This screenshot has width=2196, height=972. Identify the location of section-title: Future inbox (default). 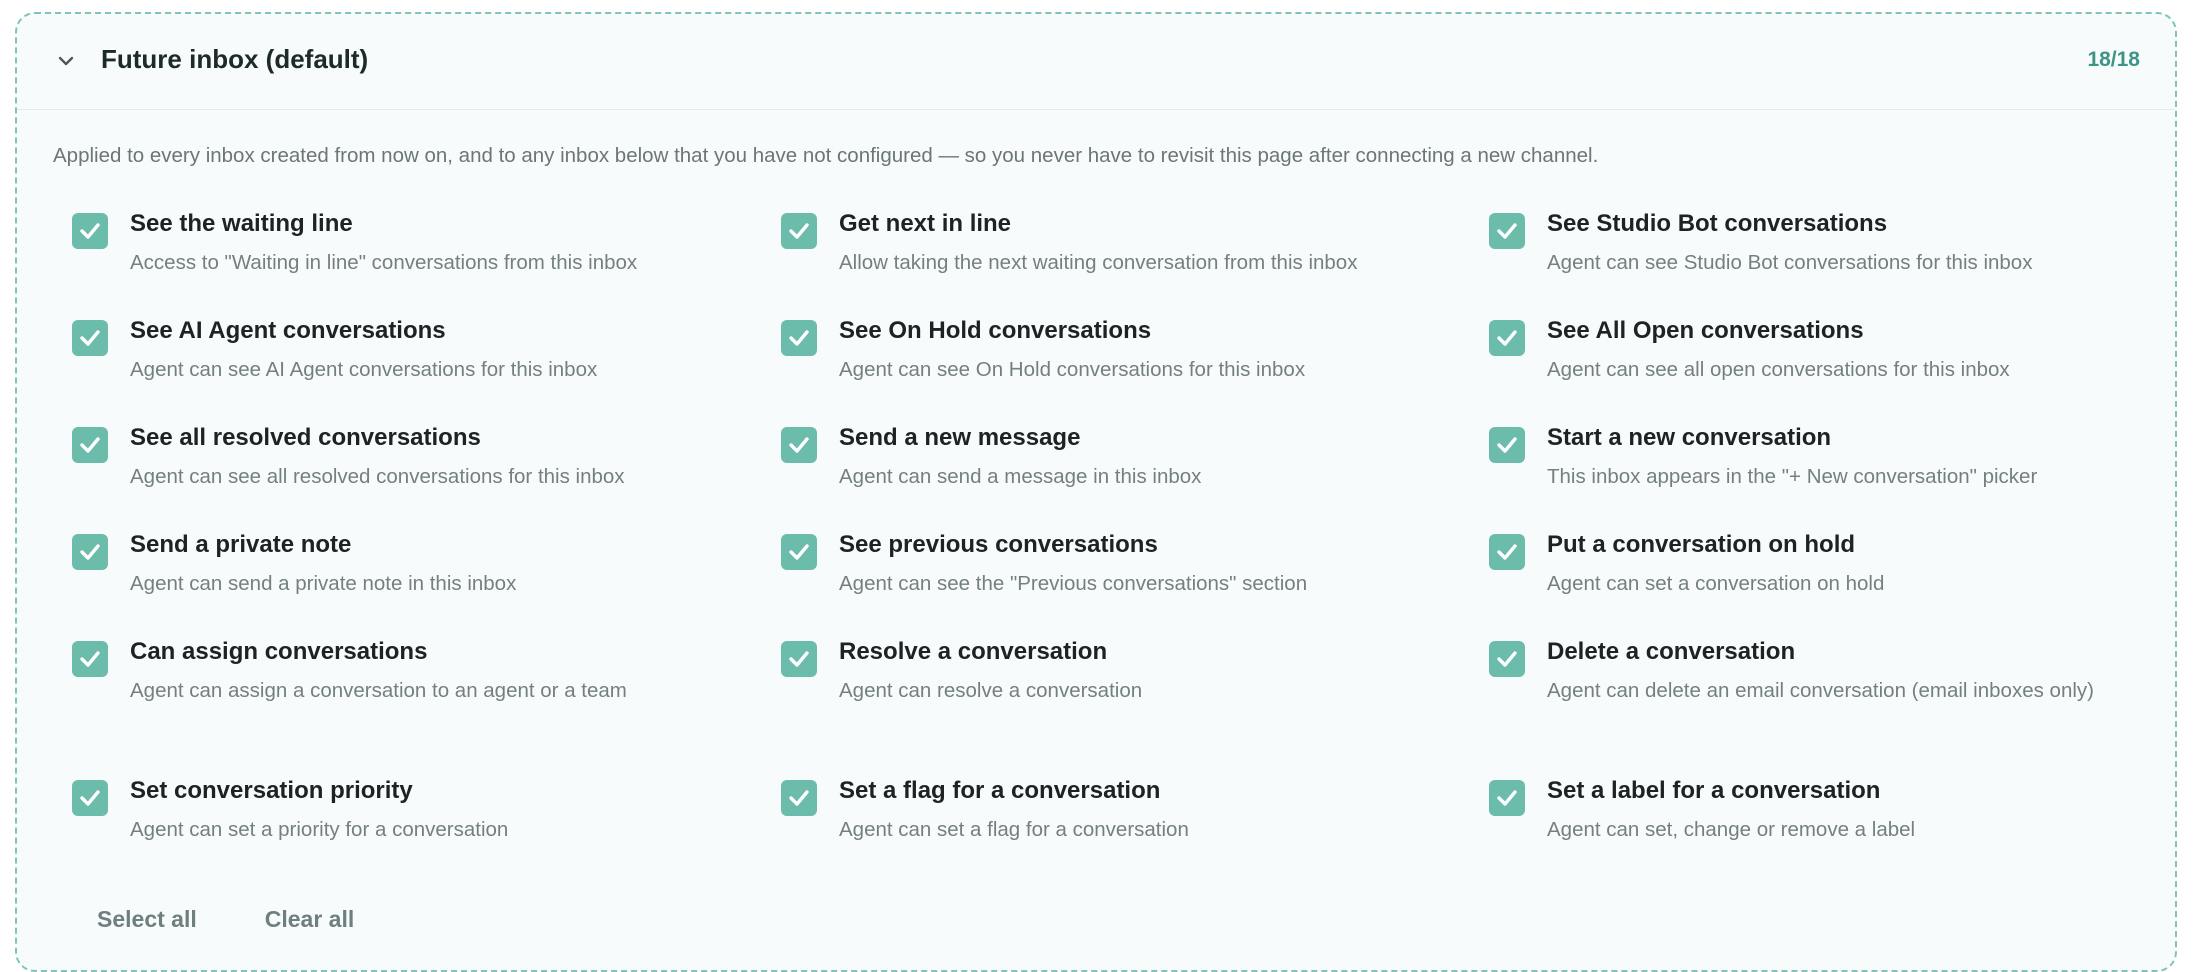
(235, 59).